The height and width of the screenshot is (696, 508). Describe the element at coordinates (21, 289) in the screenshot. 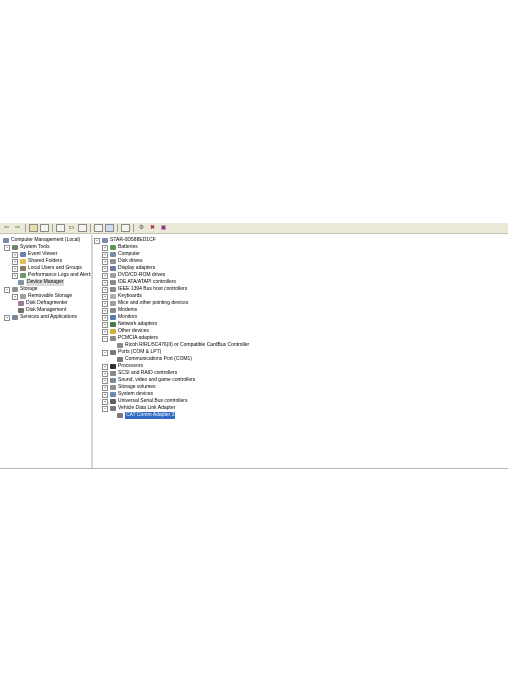

I see `tree-item-storage: − Storage` at that location.